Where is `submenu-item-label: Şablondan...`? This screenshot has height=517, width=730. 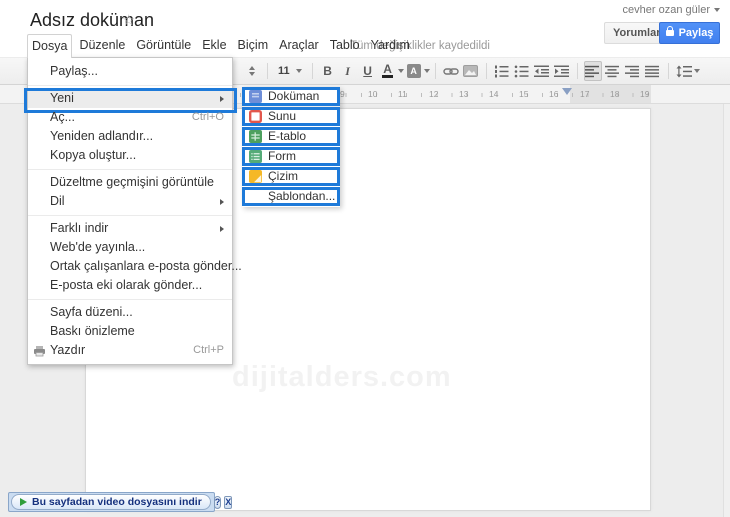 submenu-item-label: Şablondan... is located at coordinates (302, 196).